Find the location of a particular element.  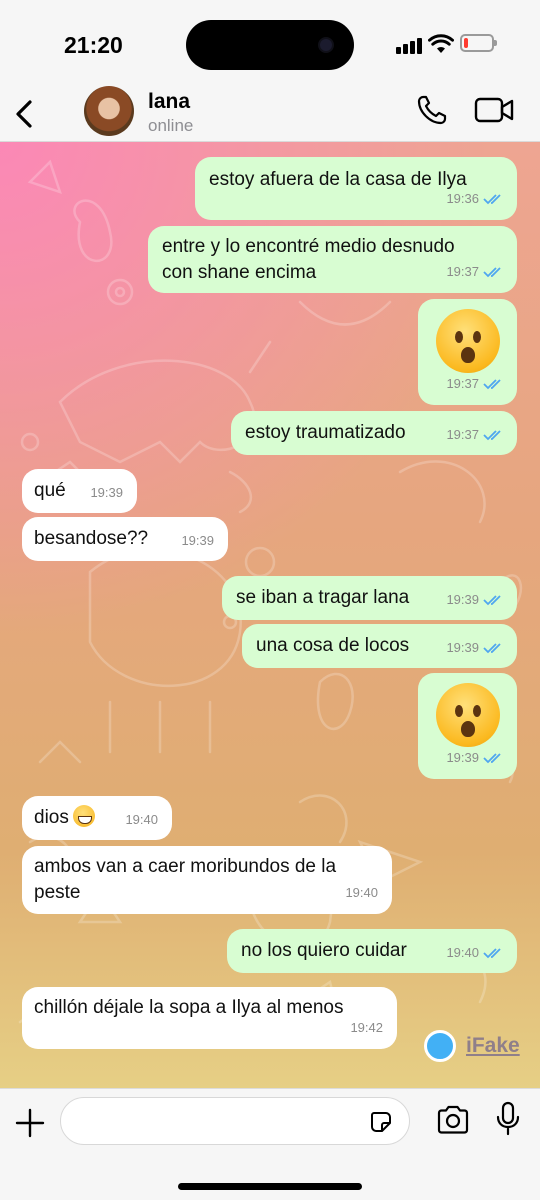

watermark-label: iFake is located at coordinates (493, 1045).